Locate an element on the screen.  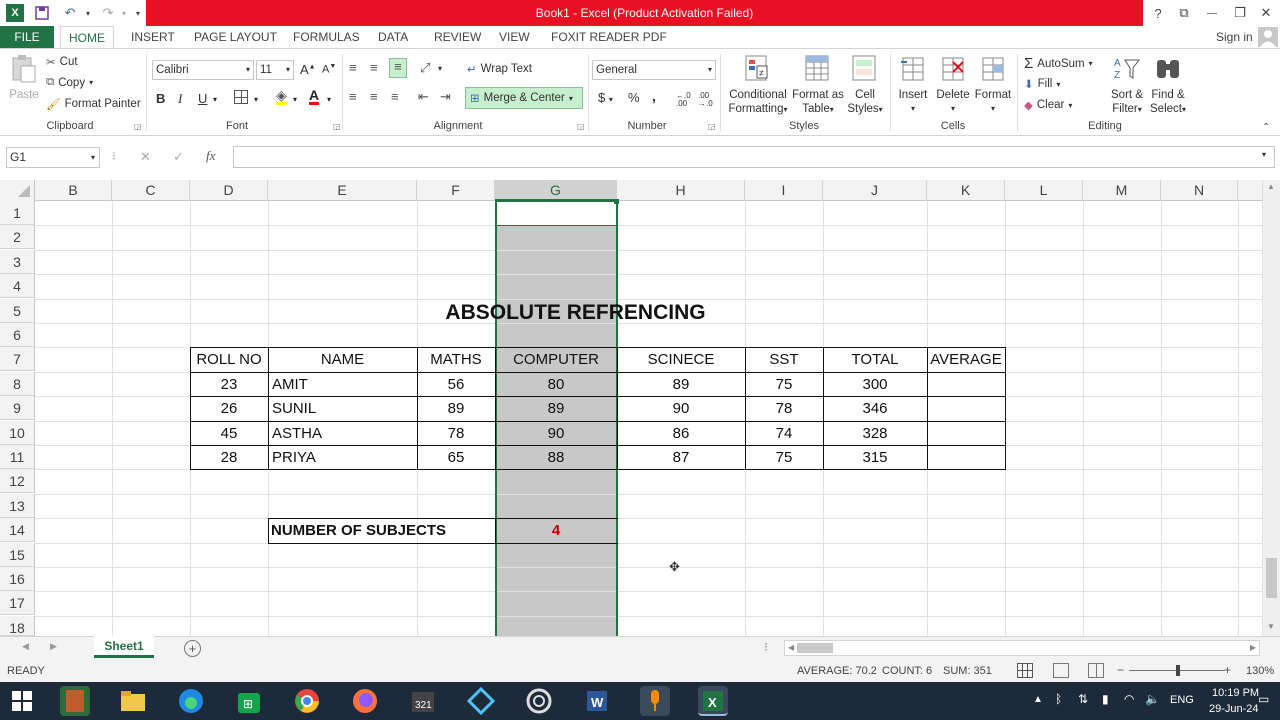
table-cell: 65 is located at coordinates (456, 457).